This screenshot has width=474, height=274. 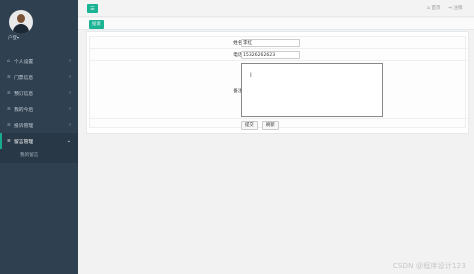 What do you see at coordinates (39, 93) in the screenshot?
I see `sidebar-item-booking-info: ≡ 预订信息 ‹` at bounding box center [39, 93].